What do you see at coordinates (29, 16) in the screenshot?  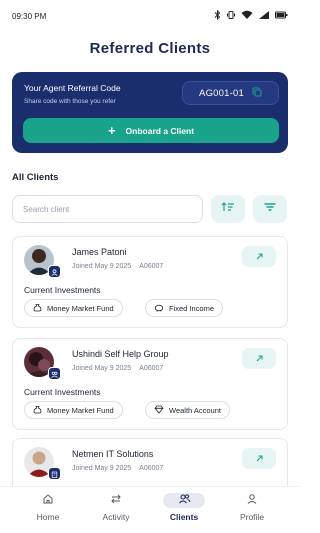 I see `status-time: 09:30 PM` at bounding box center [29, 16].